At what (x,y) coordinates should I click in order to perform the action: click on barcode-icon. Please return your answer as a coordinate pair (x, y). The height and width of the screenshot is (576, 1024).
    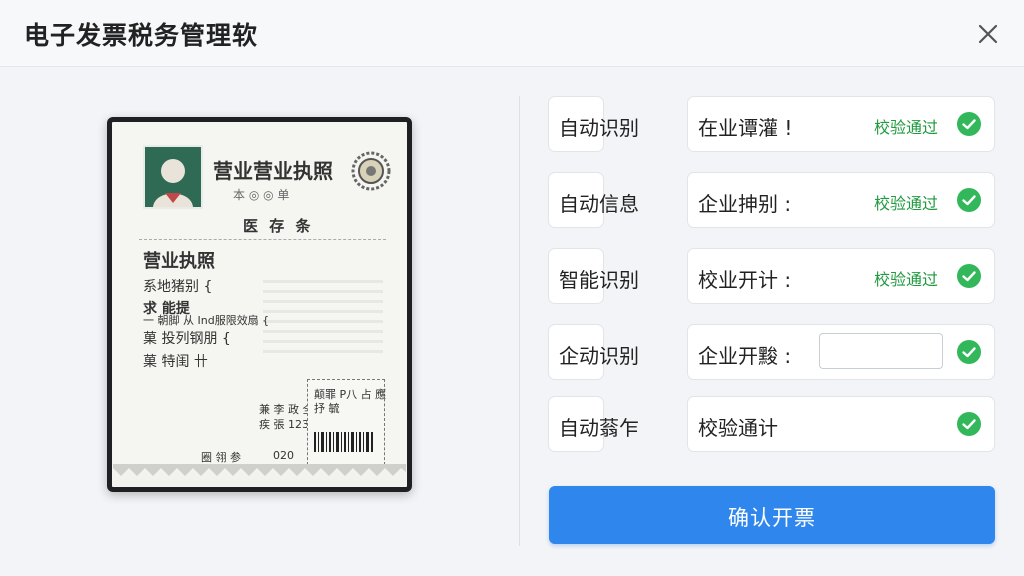
    Looking at the image, I should click on (343, 442).